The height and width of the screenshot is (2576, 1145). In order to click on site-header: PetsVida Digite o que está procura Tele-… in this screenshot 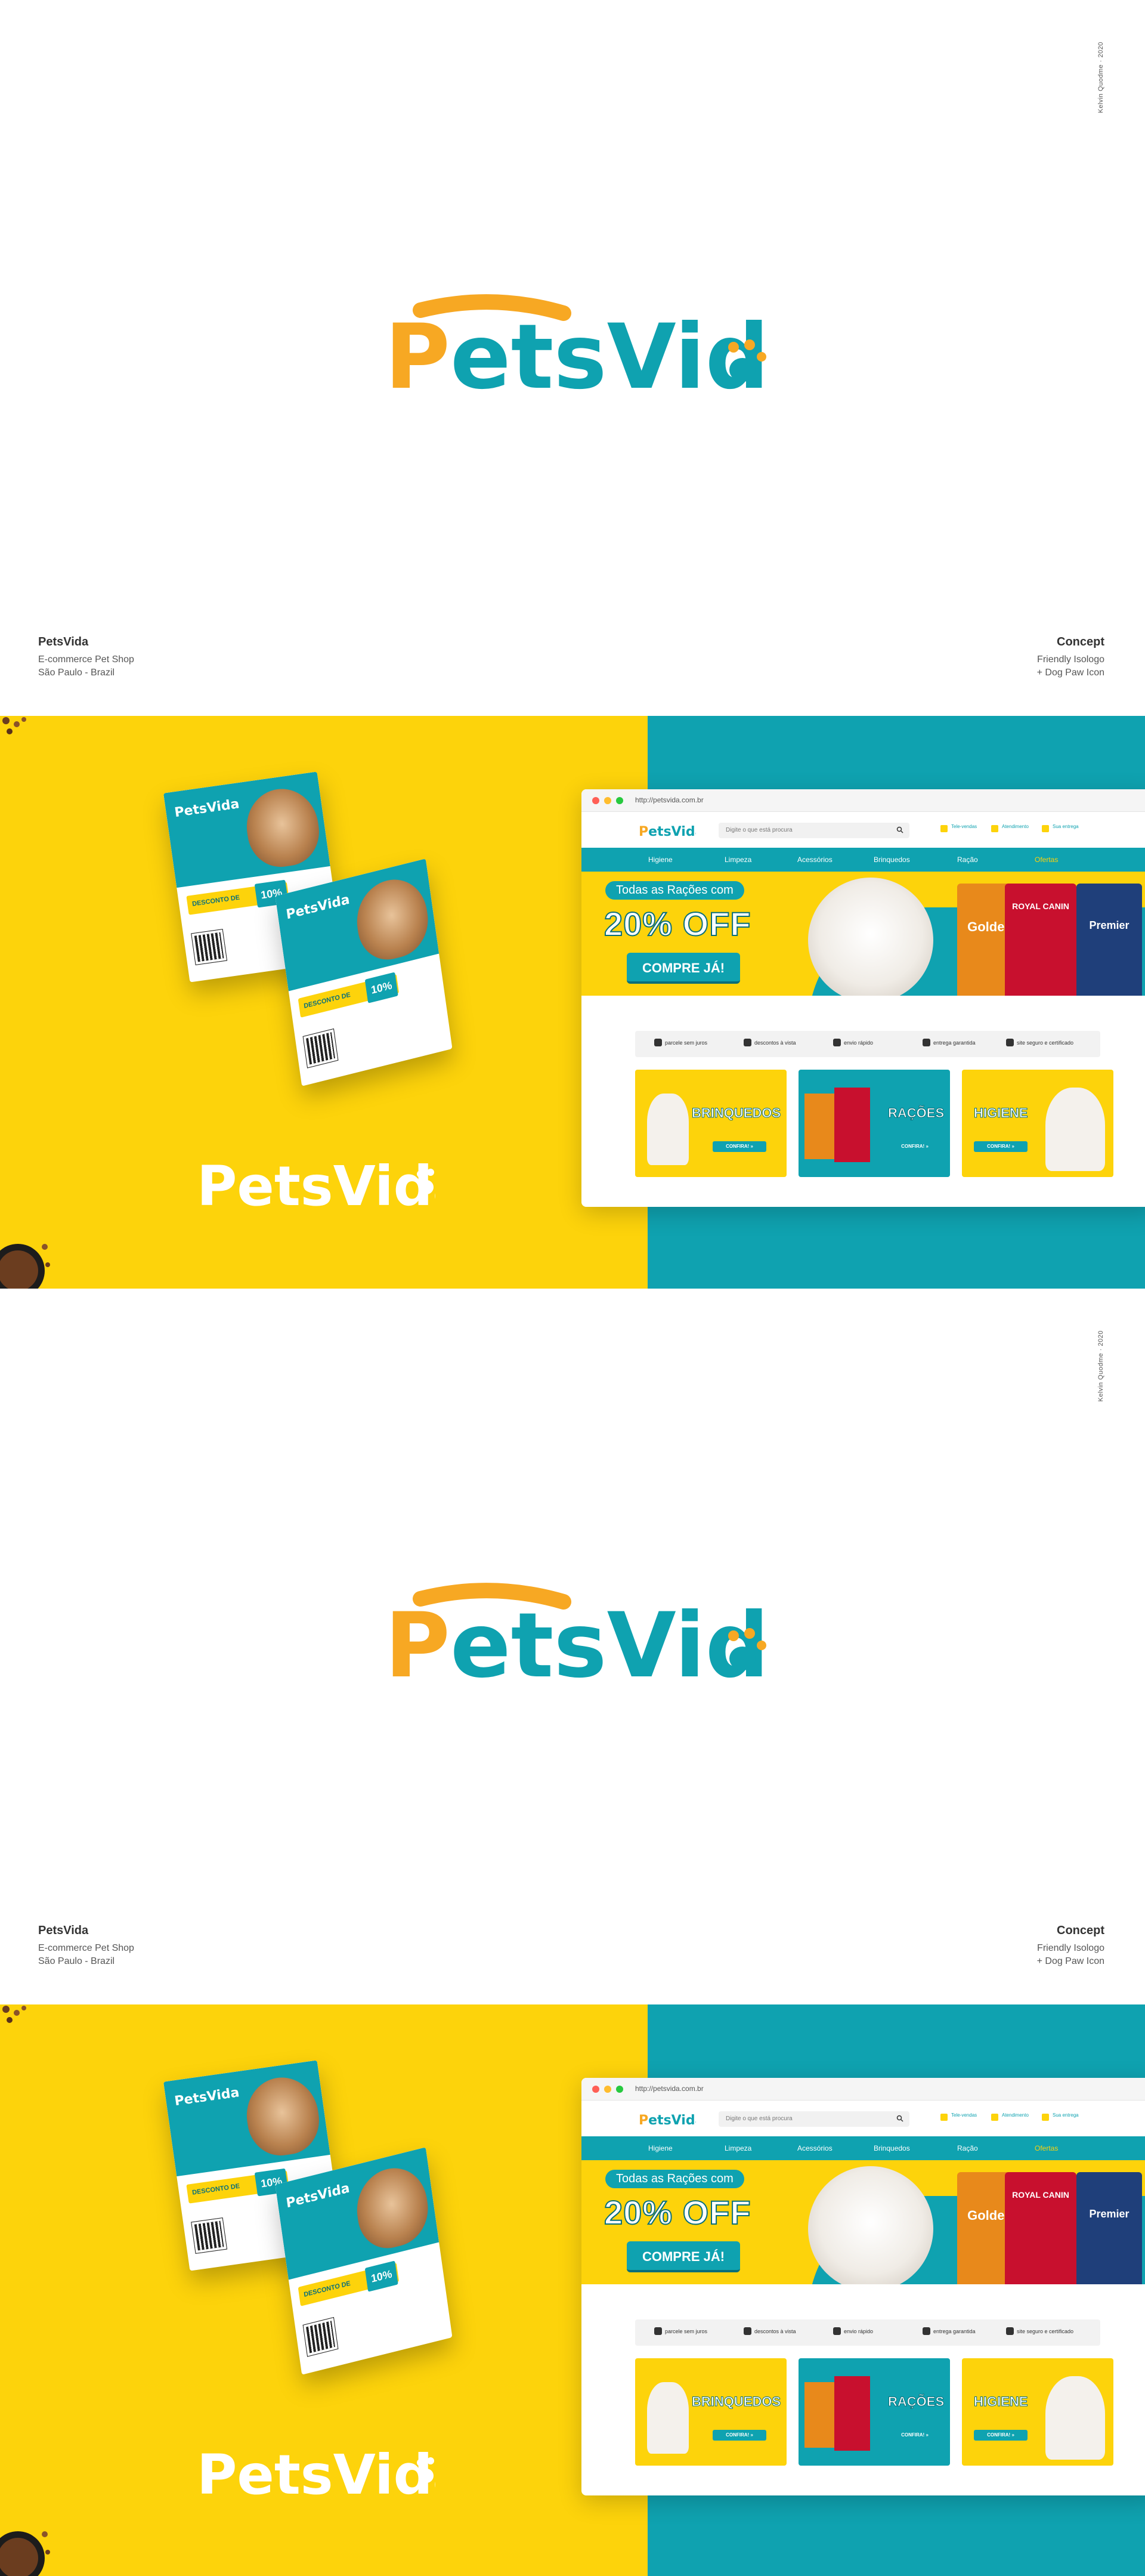, I will do `click(863, 830)`.